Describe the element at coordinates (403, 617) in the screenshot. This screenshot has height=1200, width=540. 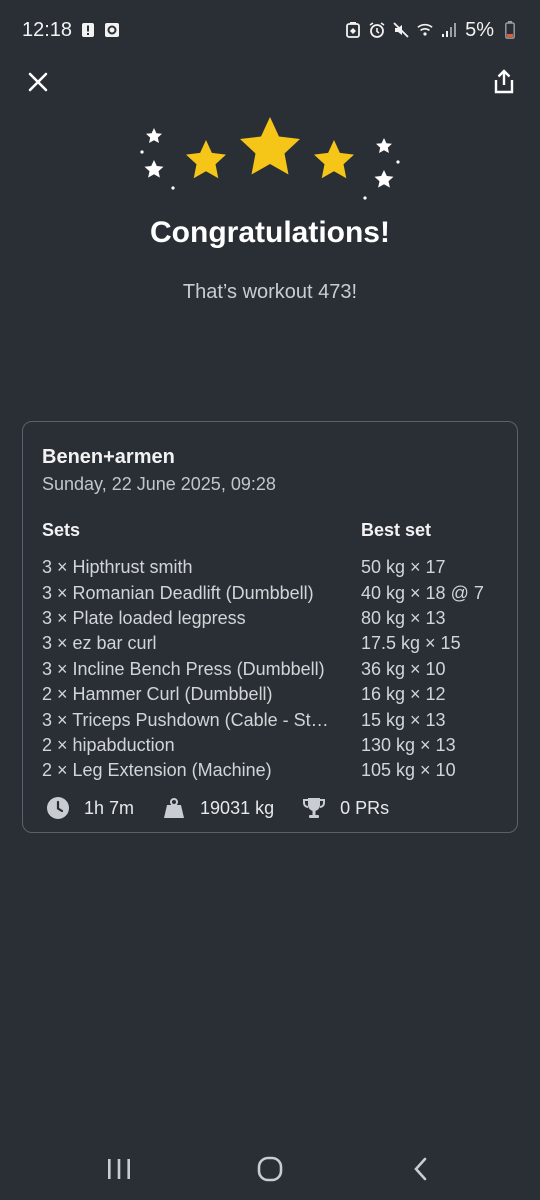
I see `exercise-best-set: 80 kg × 13` at that location.